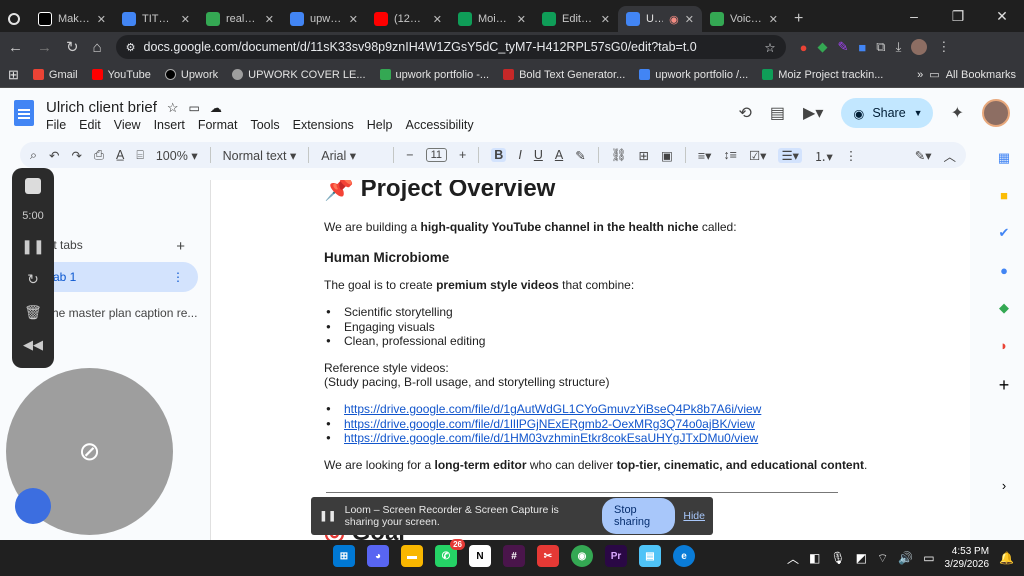 This screenshot has width=1024, height=576. What do you see at coordinates (480, 556) in the screenshot?
I see `notion-icon: N` at bounding box center [480, 556].